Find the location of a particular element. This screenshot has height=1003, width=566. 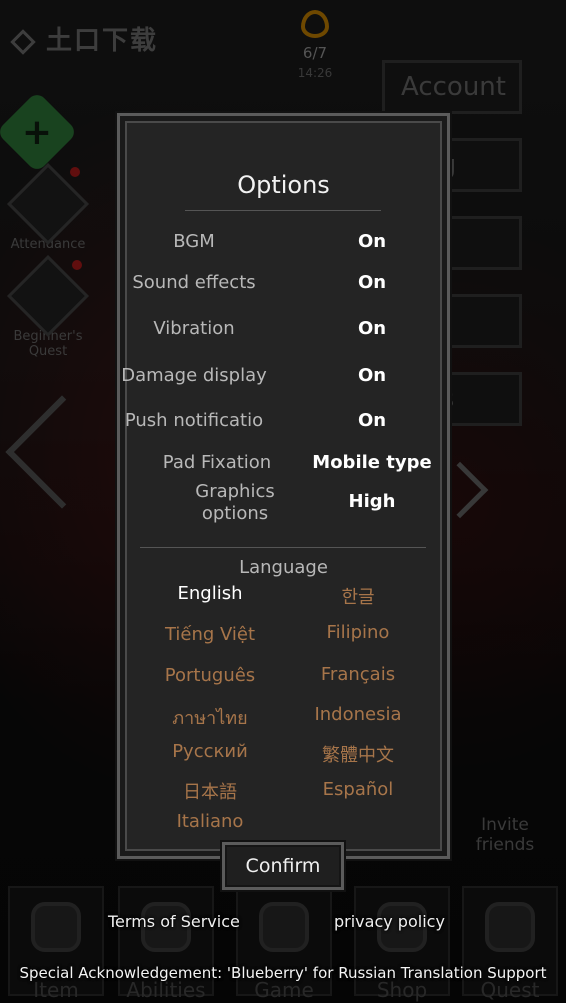

language-english: English is located at coordinates (210, 593).